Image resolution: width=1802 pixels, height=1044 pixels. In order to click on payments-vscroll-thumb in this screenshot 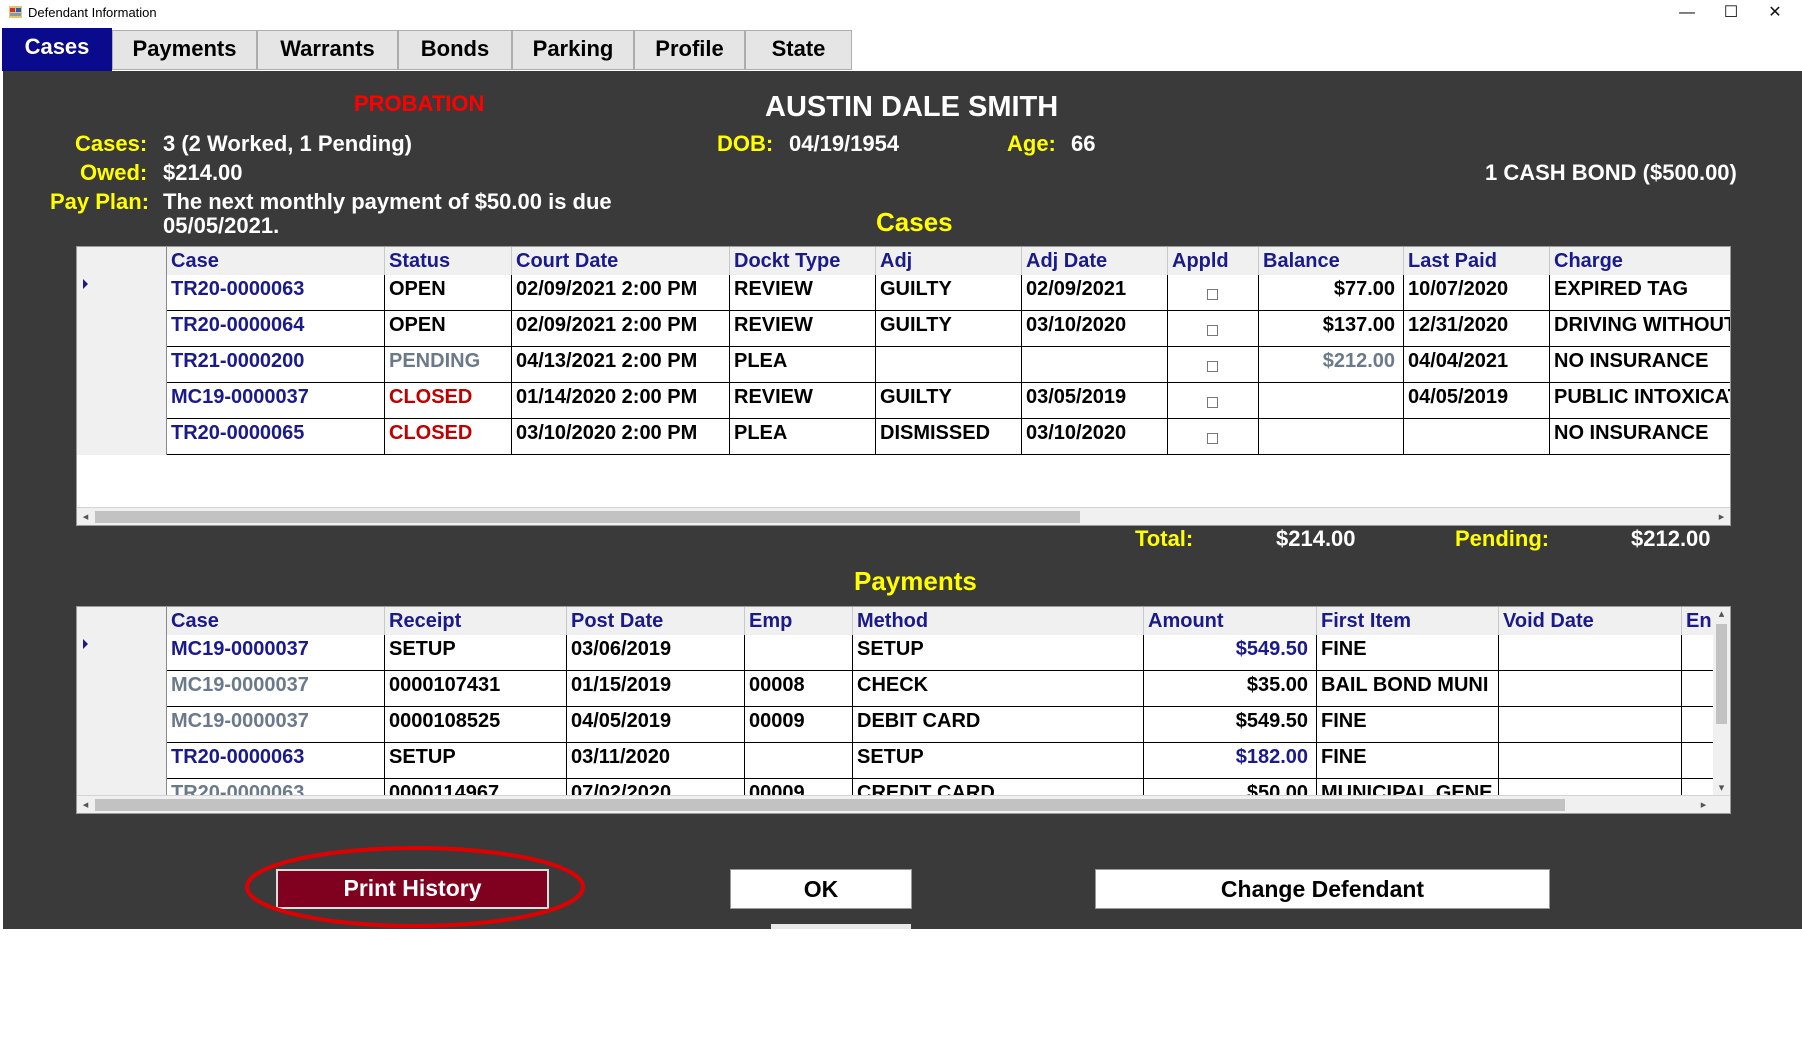, I will do `click(1721, 674)`.